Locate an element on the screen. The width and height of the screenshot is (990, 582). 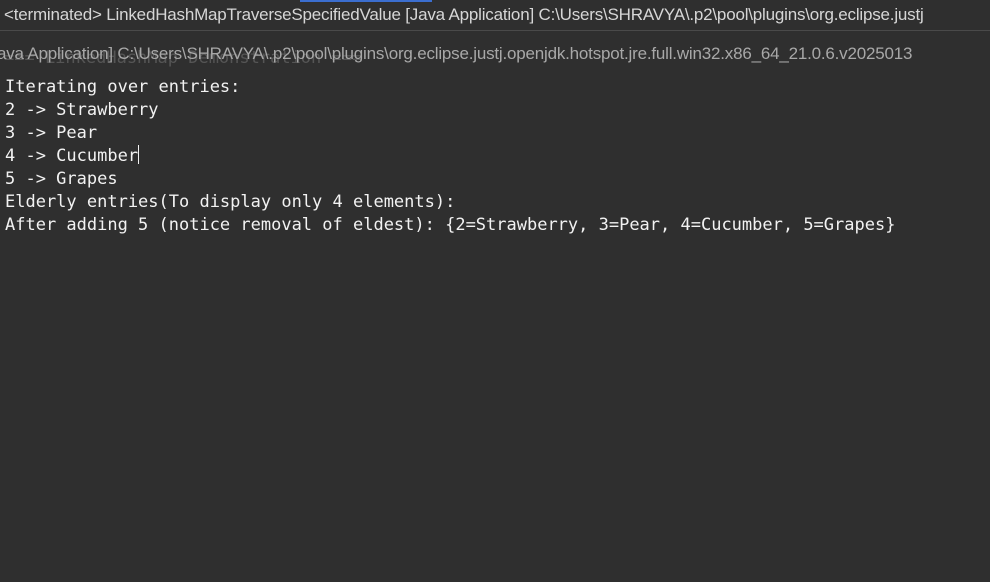
title-divider is located at coordinates (495, 30).